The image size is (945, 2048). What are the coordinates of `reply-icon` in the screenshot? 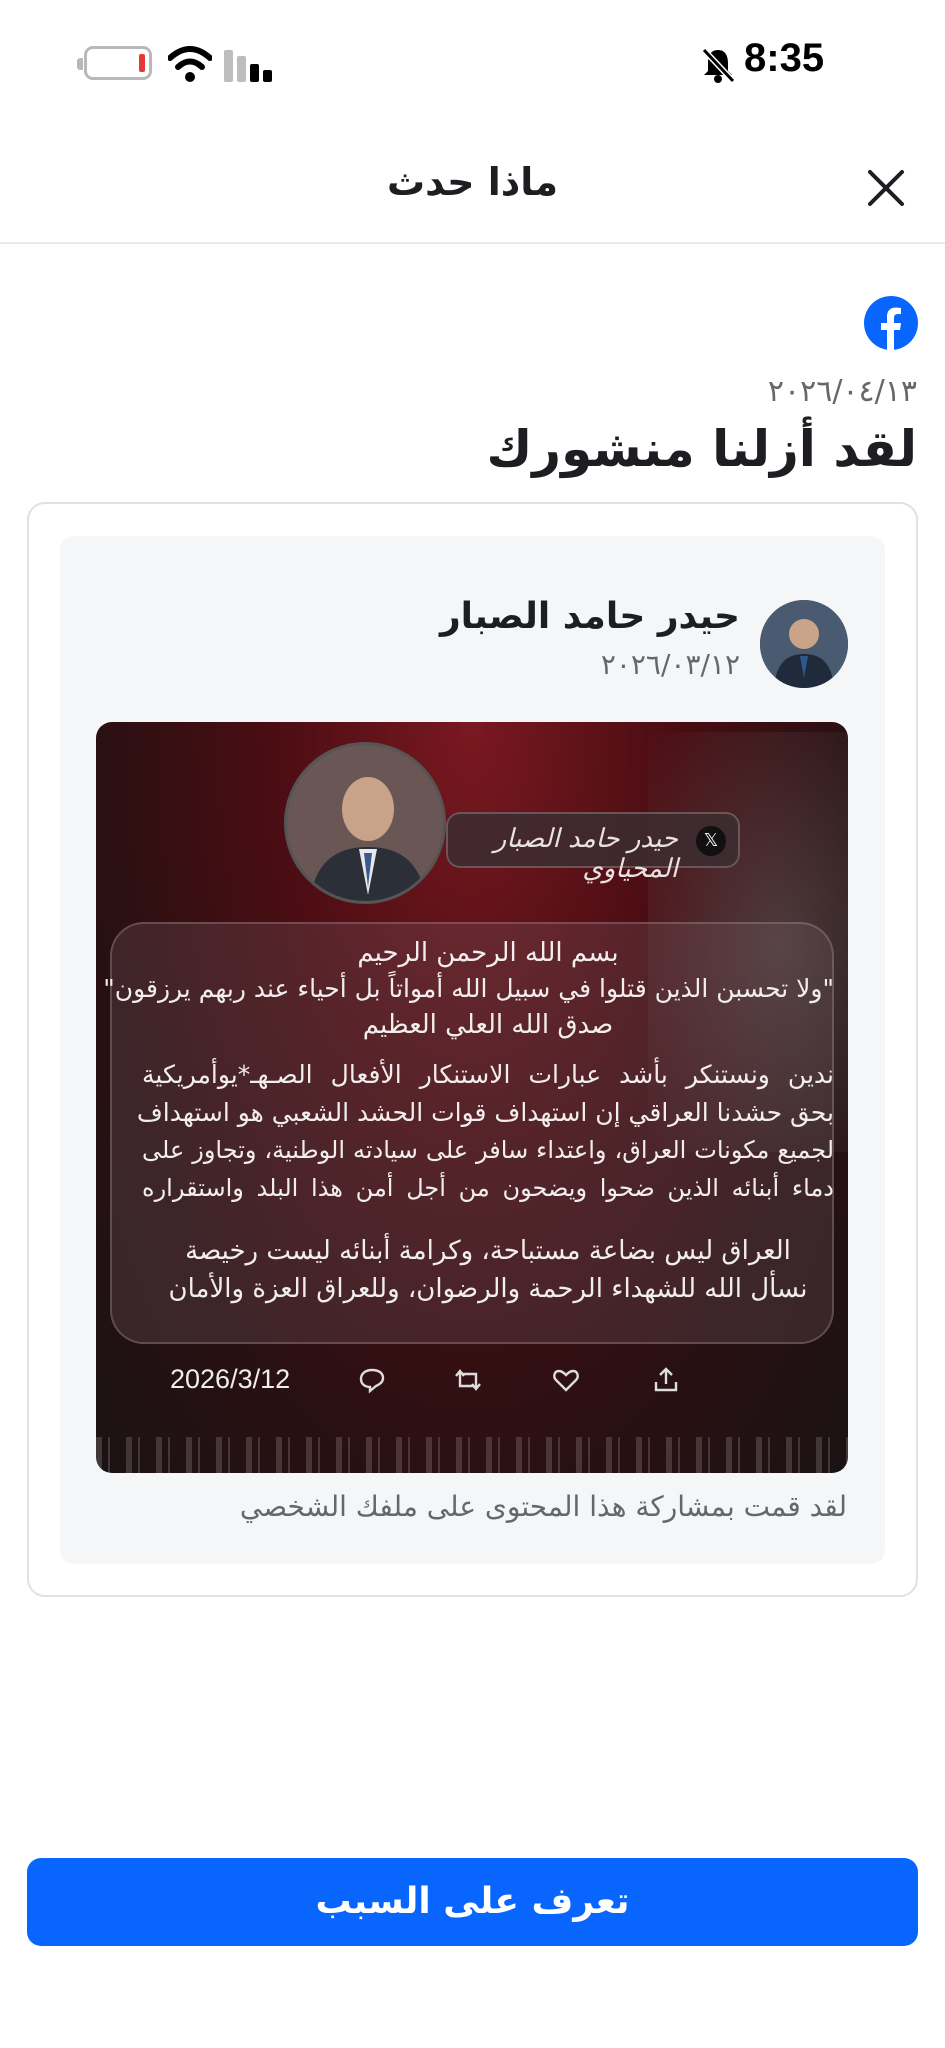 It's located at (372, 1381).